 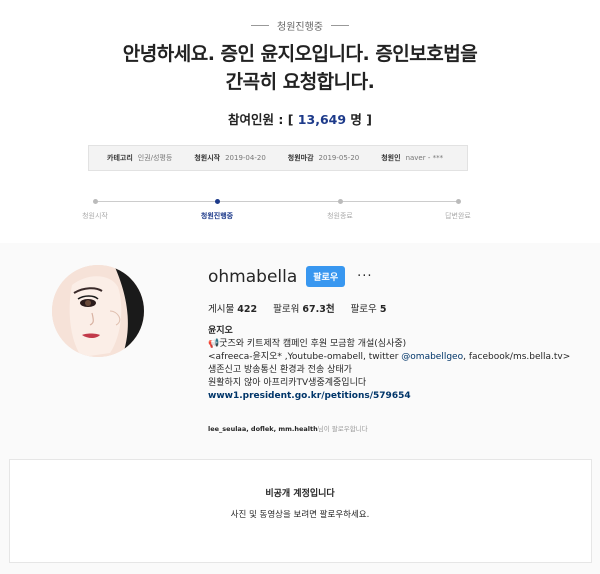 What do you see at coordinates (340, 215) in the screenshot?
I see `step-label: 청원종료` at bounding box center [340, 215].